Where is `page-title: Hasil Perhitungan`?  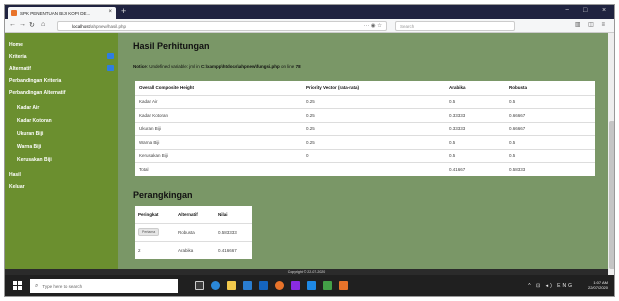 page-title: Hasil Perhitungan is located at coordinates (171, 46).